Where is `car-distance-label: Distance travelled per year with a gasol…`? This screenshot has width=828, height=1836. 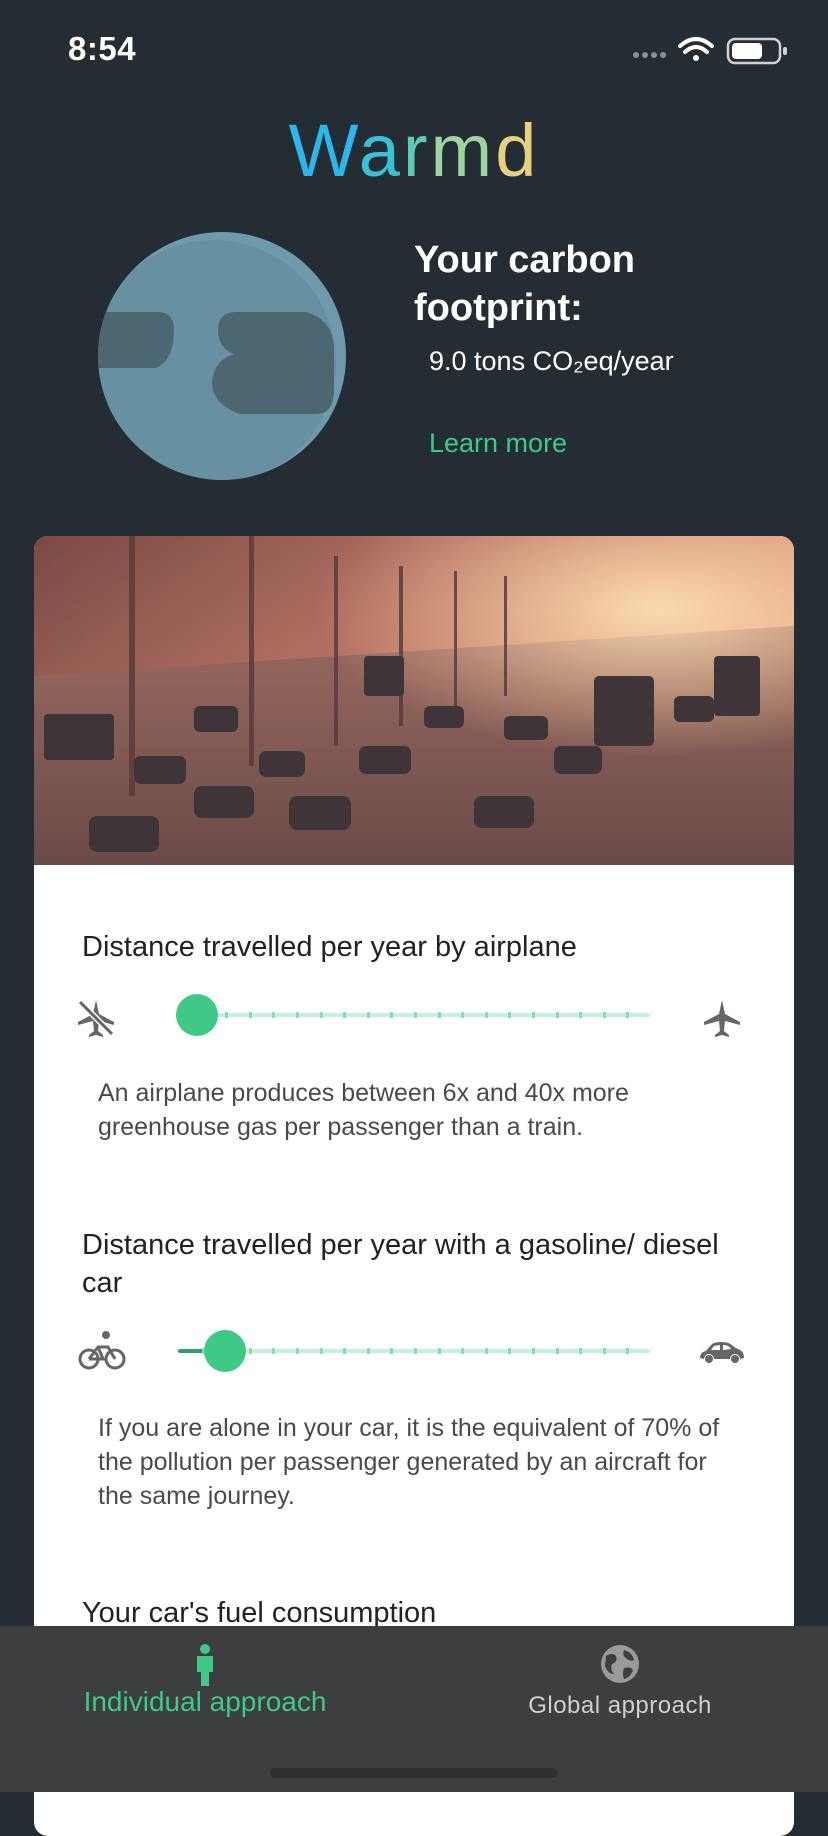 car-distance-label: Distance travelled per year with a gasol… is located at coordinates (400, 1264).